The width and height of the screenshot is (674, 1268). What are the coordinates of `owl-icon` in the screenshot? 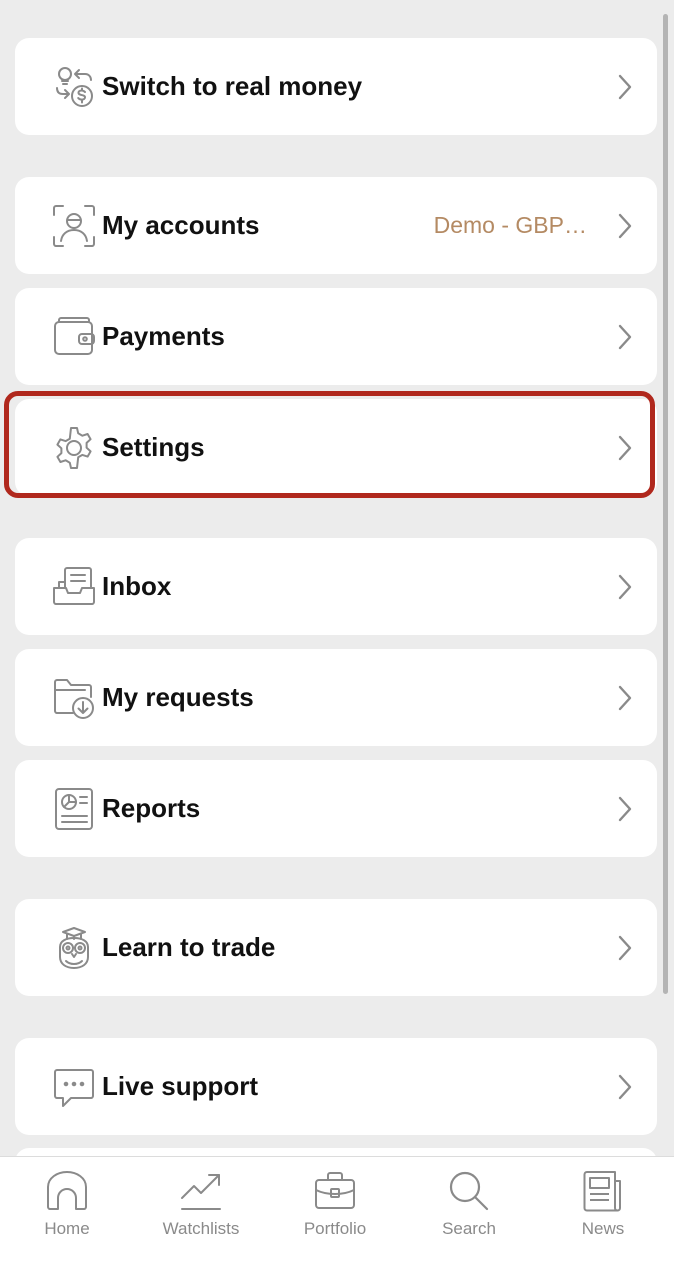 It's located at (74, 948).